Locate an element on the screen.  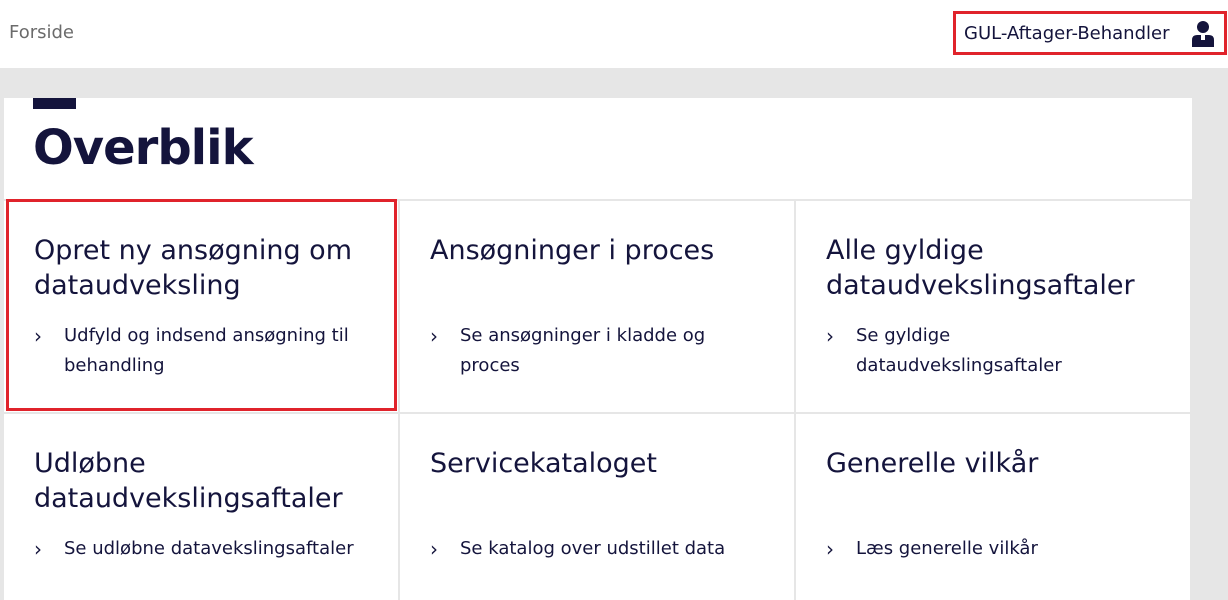
card-title: Generelle vilkår is located at coordinates (932, 463).